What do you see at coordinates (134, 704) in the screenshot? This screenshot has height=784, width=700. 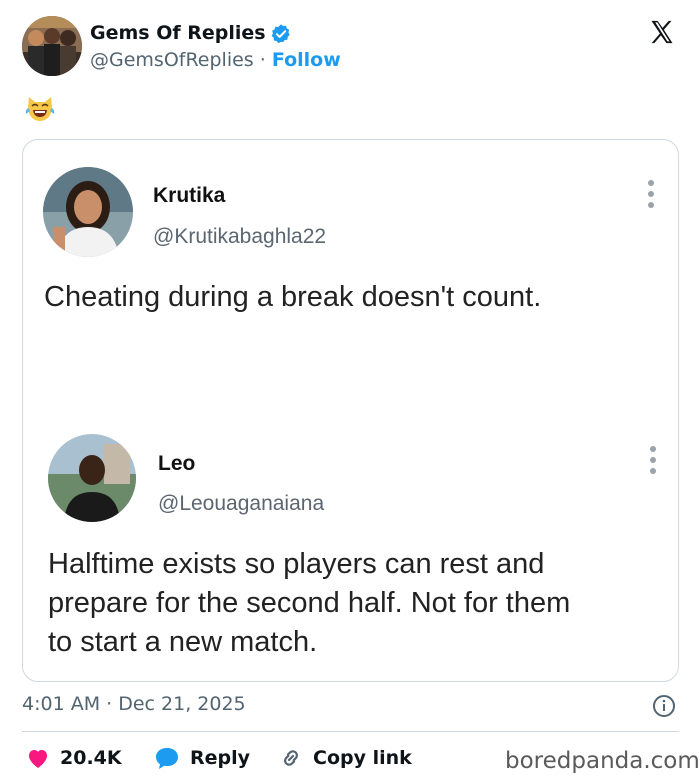 I see `tweet-timestamp: 4:01 AM · Dec 21, 2025` at bounding box center [134, 704].